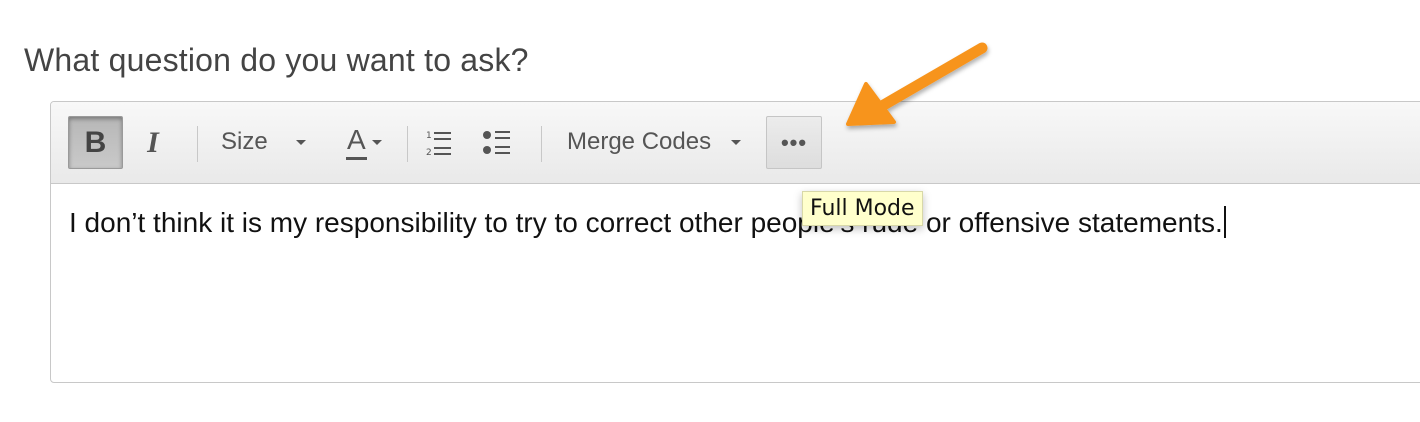 Image resolution: width=1420 pixels, height=422 pixels. I want to click on arrow-annotation-icon, so click(917, 84).